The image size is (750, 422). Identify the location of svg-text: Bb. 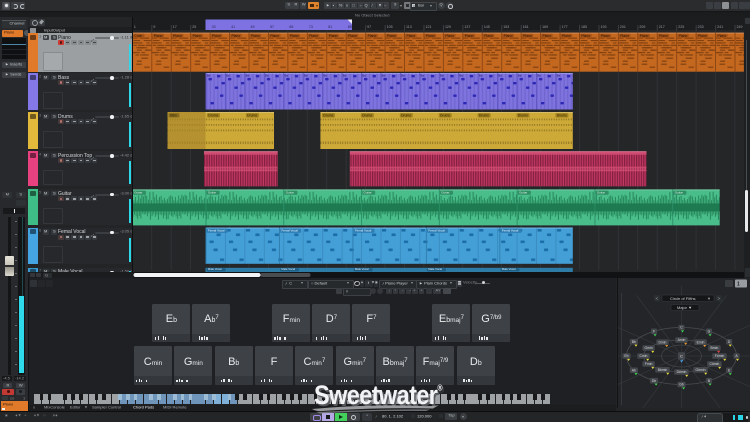
(634, 342).